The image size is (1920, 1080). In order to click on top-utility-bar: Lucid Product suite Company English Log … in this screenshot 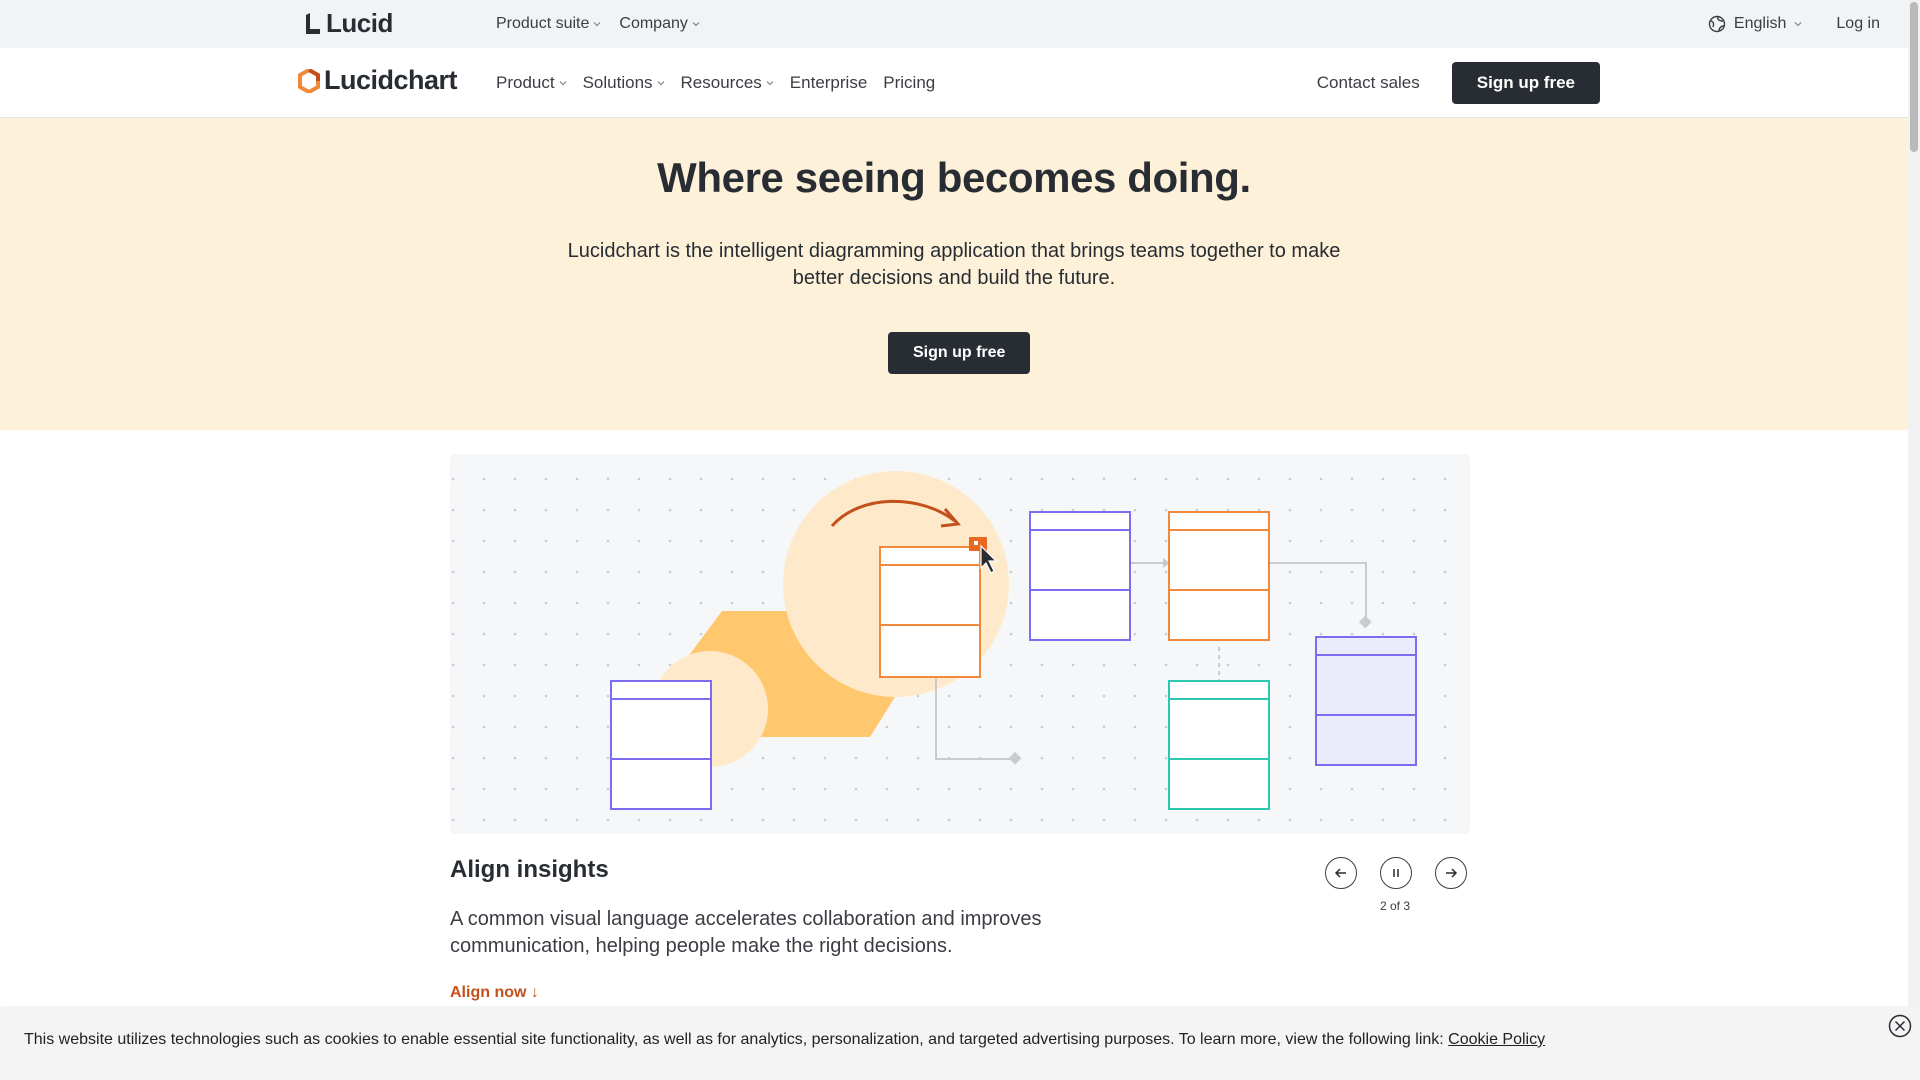, I will do `click(954, 24)`.